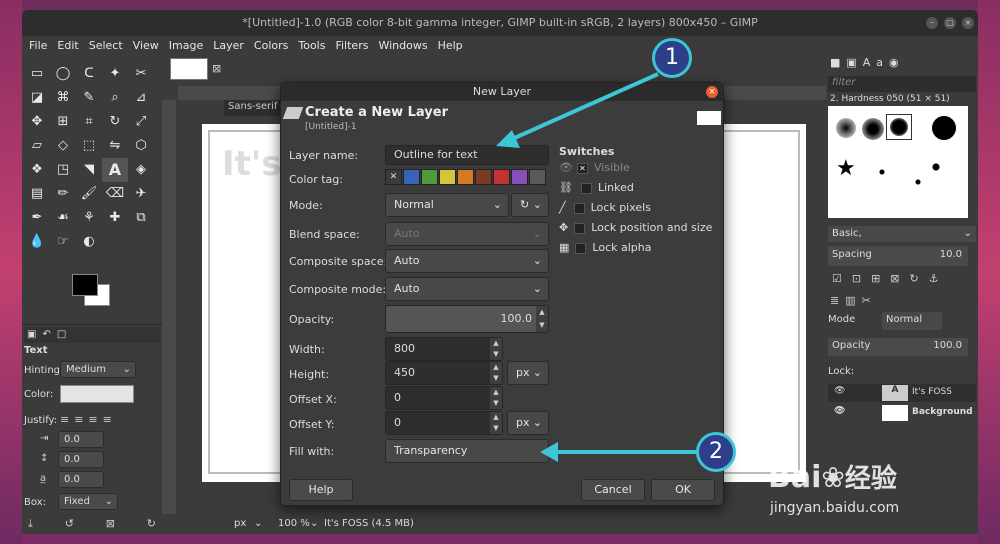  Describe the element at coordinates (835, 508) in the screenshot. I see `watermark-url: jingyan.baidu.com` at that location.